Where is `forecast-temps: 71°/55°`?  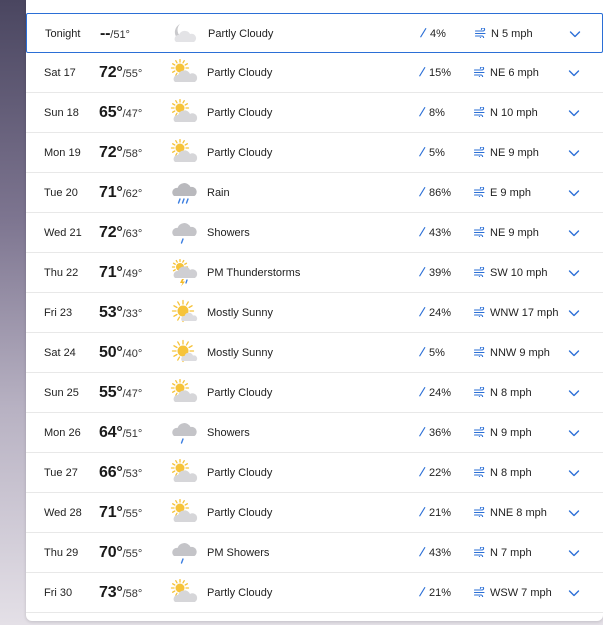
forecast-temps: 71°/55° is located at coordinates (120, 513).